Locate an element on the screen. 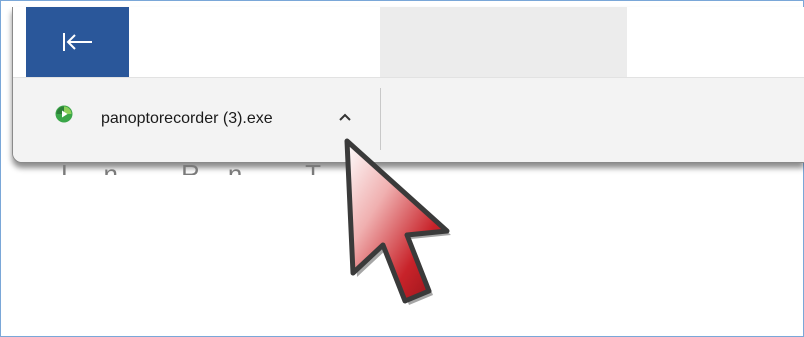  back-button is located at coordinates (77, 42).